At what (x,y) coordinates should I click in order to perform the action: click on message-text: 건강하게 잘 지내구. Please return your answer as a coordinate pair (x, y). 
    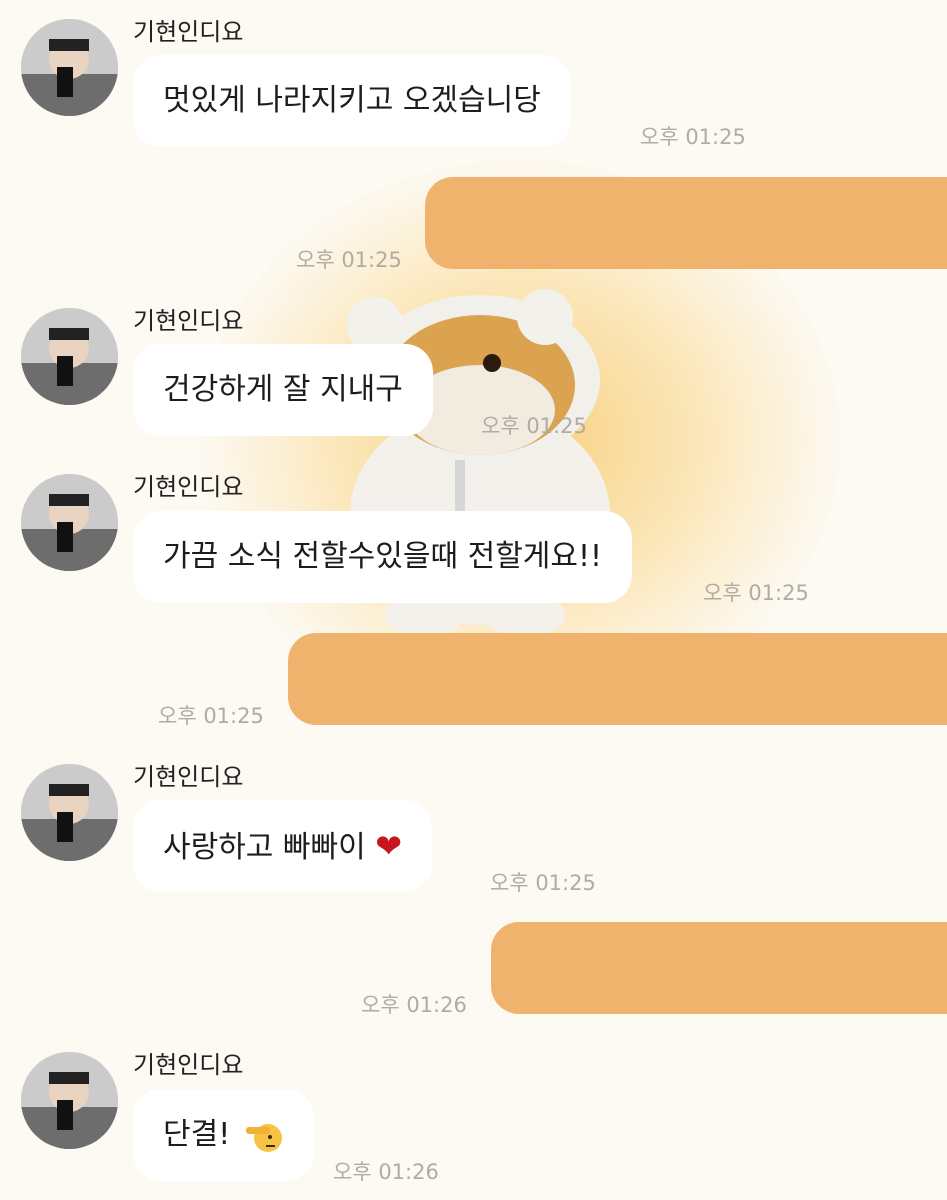
    Looking at the image, I should click on (283, 389).